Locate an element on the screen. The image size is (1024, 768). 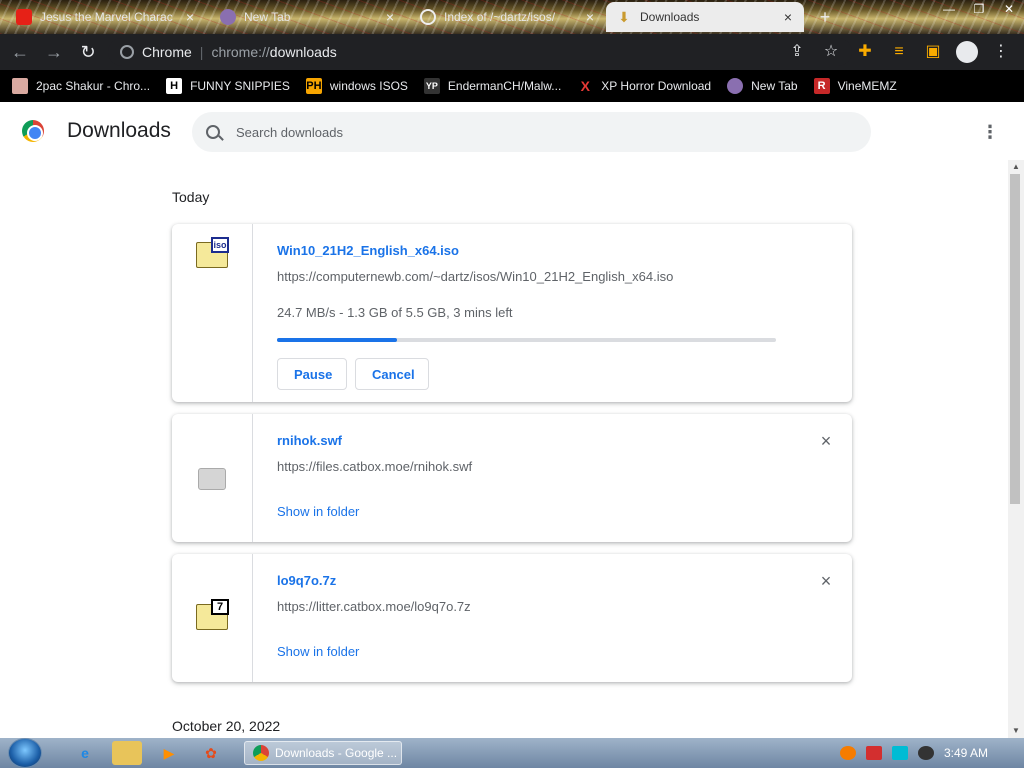
bookmark-funny-snippies: H FUNNY SNIPPIES is located at coordinates (228, 86).